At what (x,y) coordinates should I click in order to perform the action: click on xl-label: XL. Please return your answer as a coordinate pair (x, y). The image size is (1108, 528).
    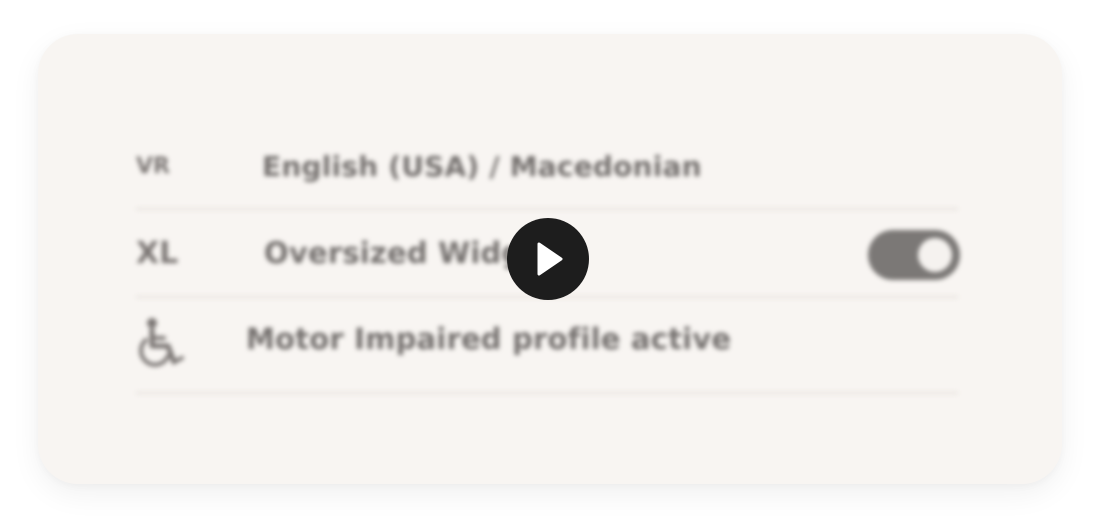
    Looking at the image, I should click on (157, 253).